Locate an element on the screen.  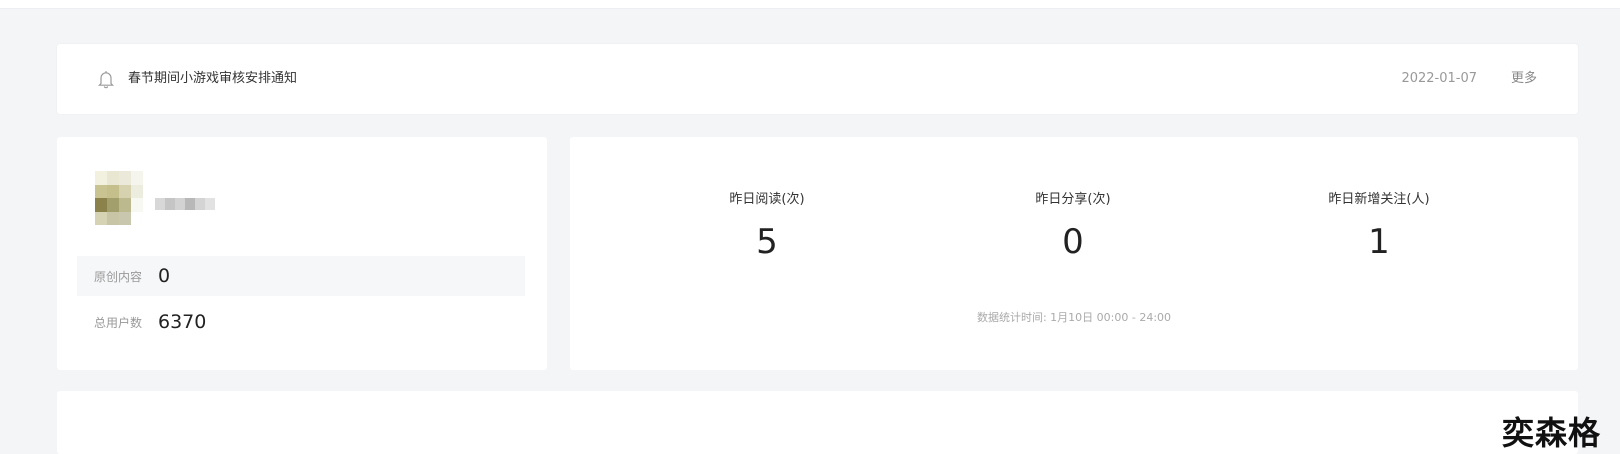
bell-icon is located at coordinates (106, 79).